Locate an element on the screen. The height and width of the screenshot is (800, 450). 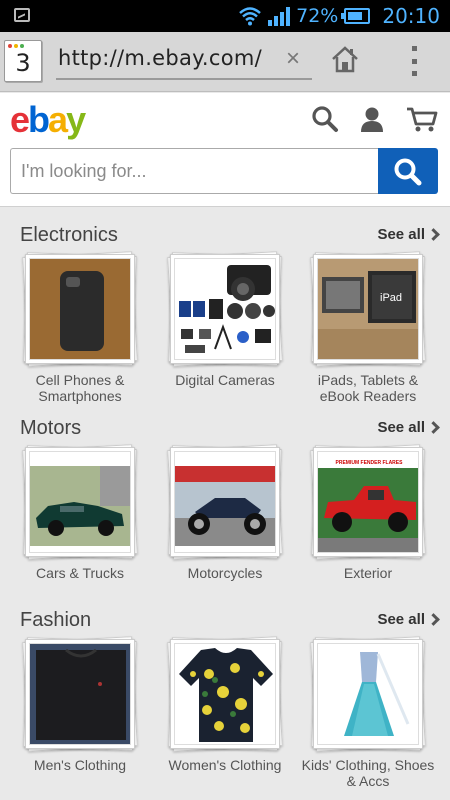
camera-kit-image is located at coordinates (225, 309).